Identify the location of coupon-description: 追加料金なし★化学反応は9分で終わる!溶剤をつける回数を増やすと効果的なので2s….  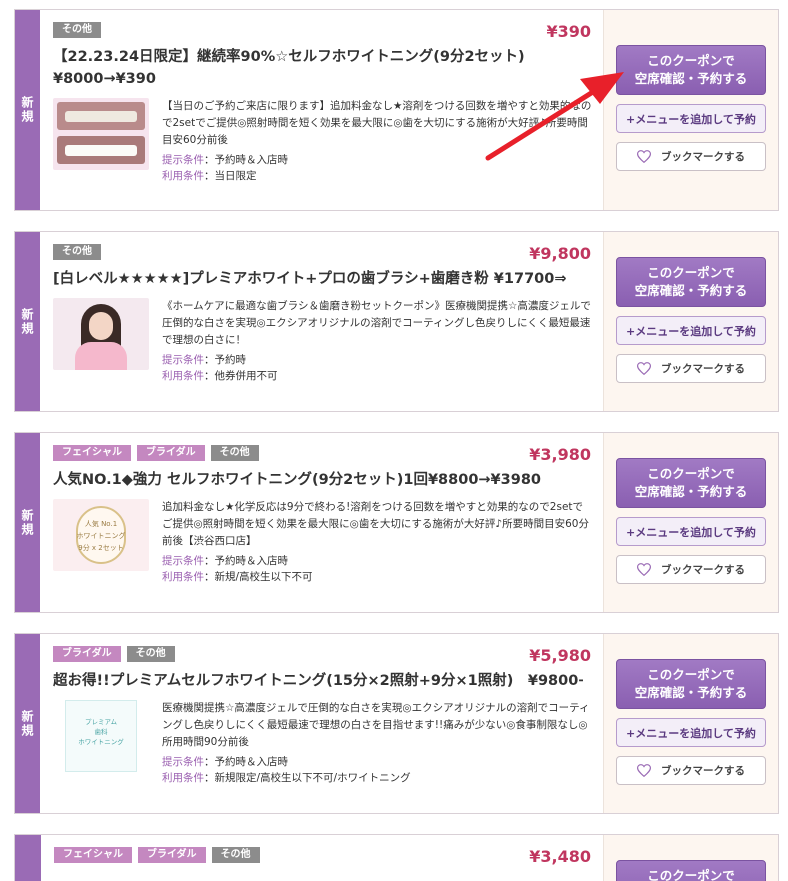
(375, 524).